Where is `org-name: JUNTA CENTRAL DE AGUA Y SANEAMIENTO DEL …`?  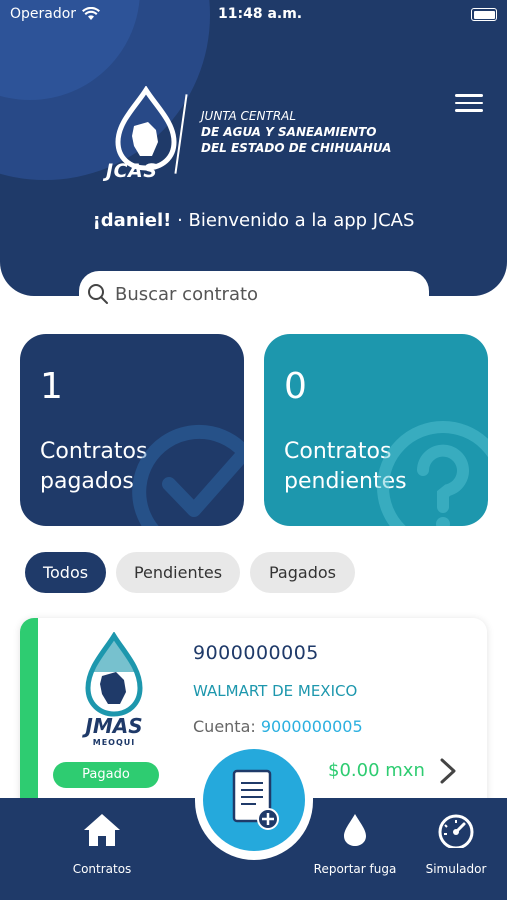 org-name: JUNTA CENTRAL DE AGUA Y SANEAMIENTO DEL … is located at coordinates (296, 132).